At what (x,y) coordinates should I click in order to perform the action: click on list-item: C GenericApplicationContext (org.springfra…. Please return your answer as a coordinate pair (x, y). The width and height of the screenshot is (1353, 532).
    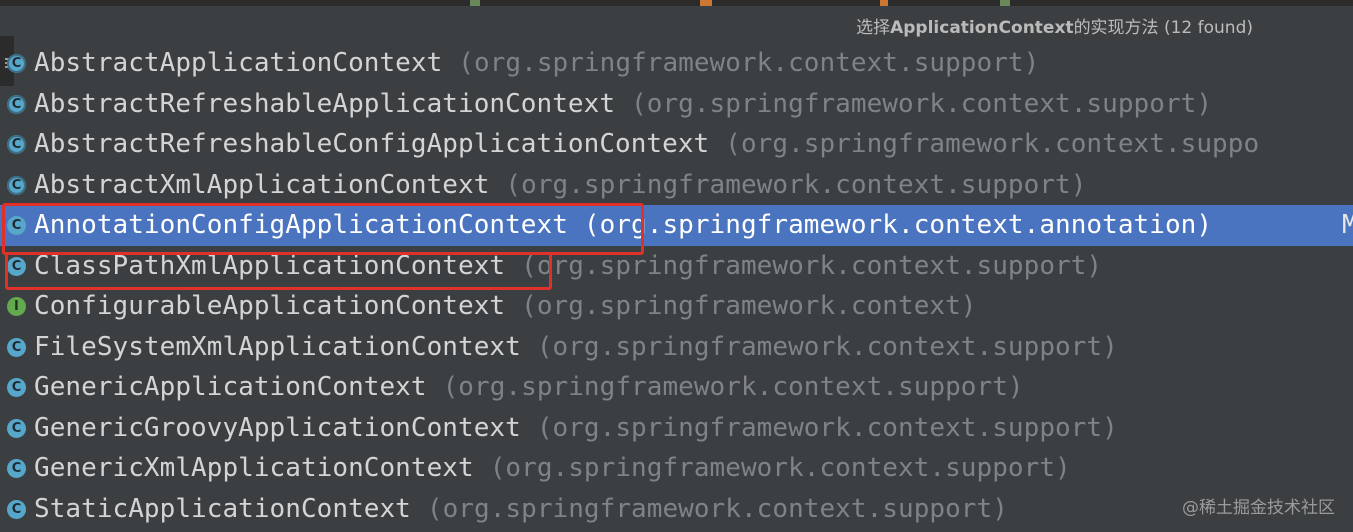
    Looking at the image, I should click on (676, 387).